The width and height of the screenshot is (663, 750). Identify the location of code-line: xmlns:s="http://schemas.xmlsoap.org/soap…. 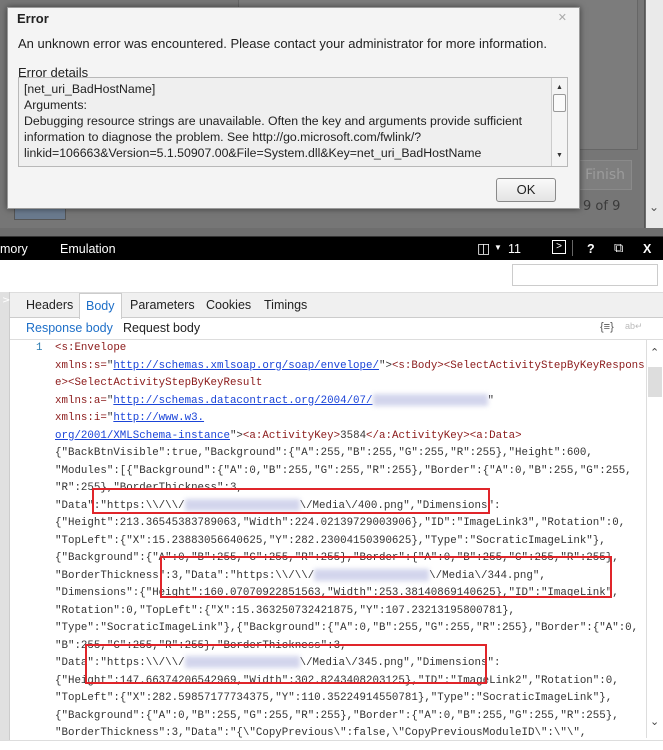
(350, 367).